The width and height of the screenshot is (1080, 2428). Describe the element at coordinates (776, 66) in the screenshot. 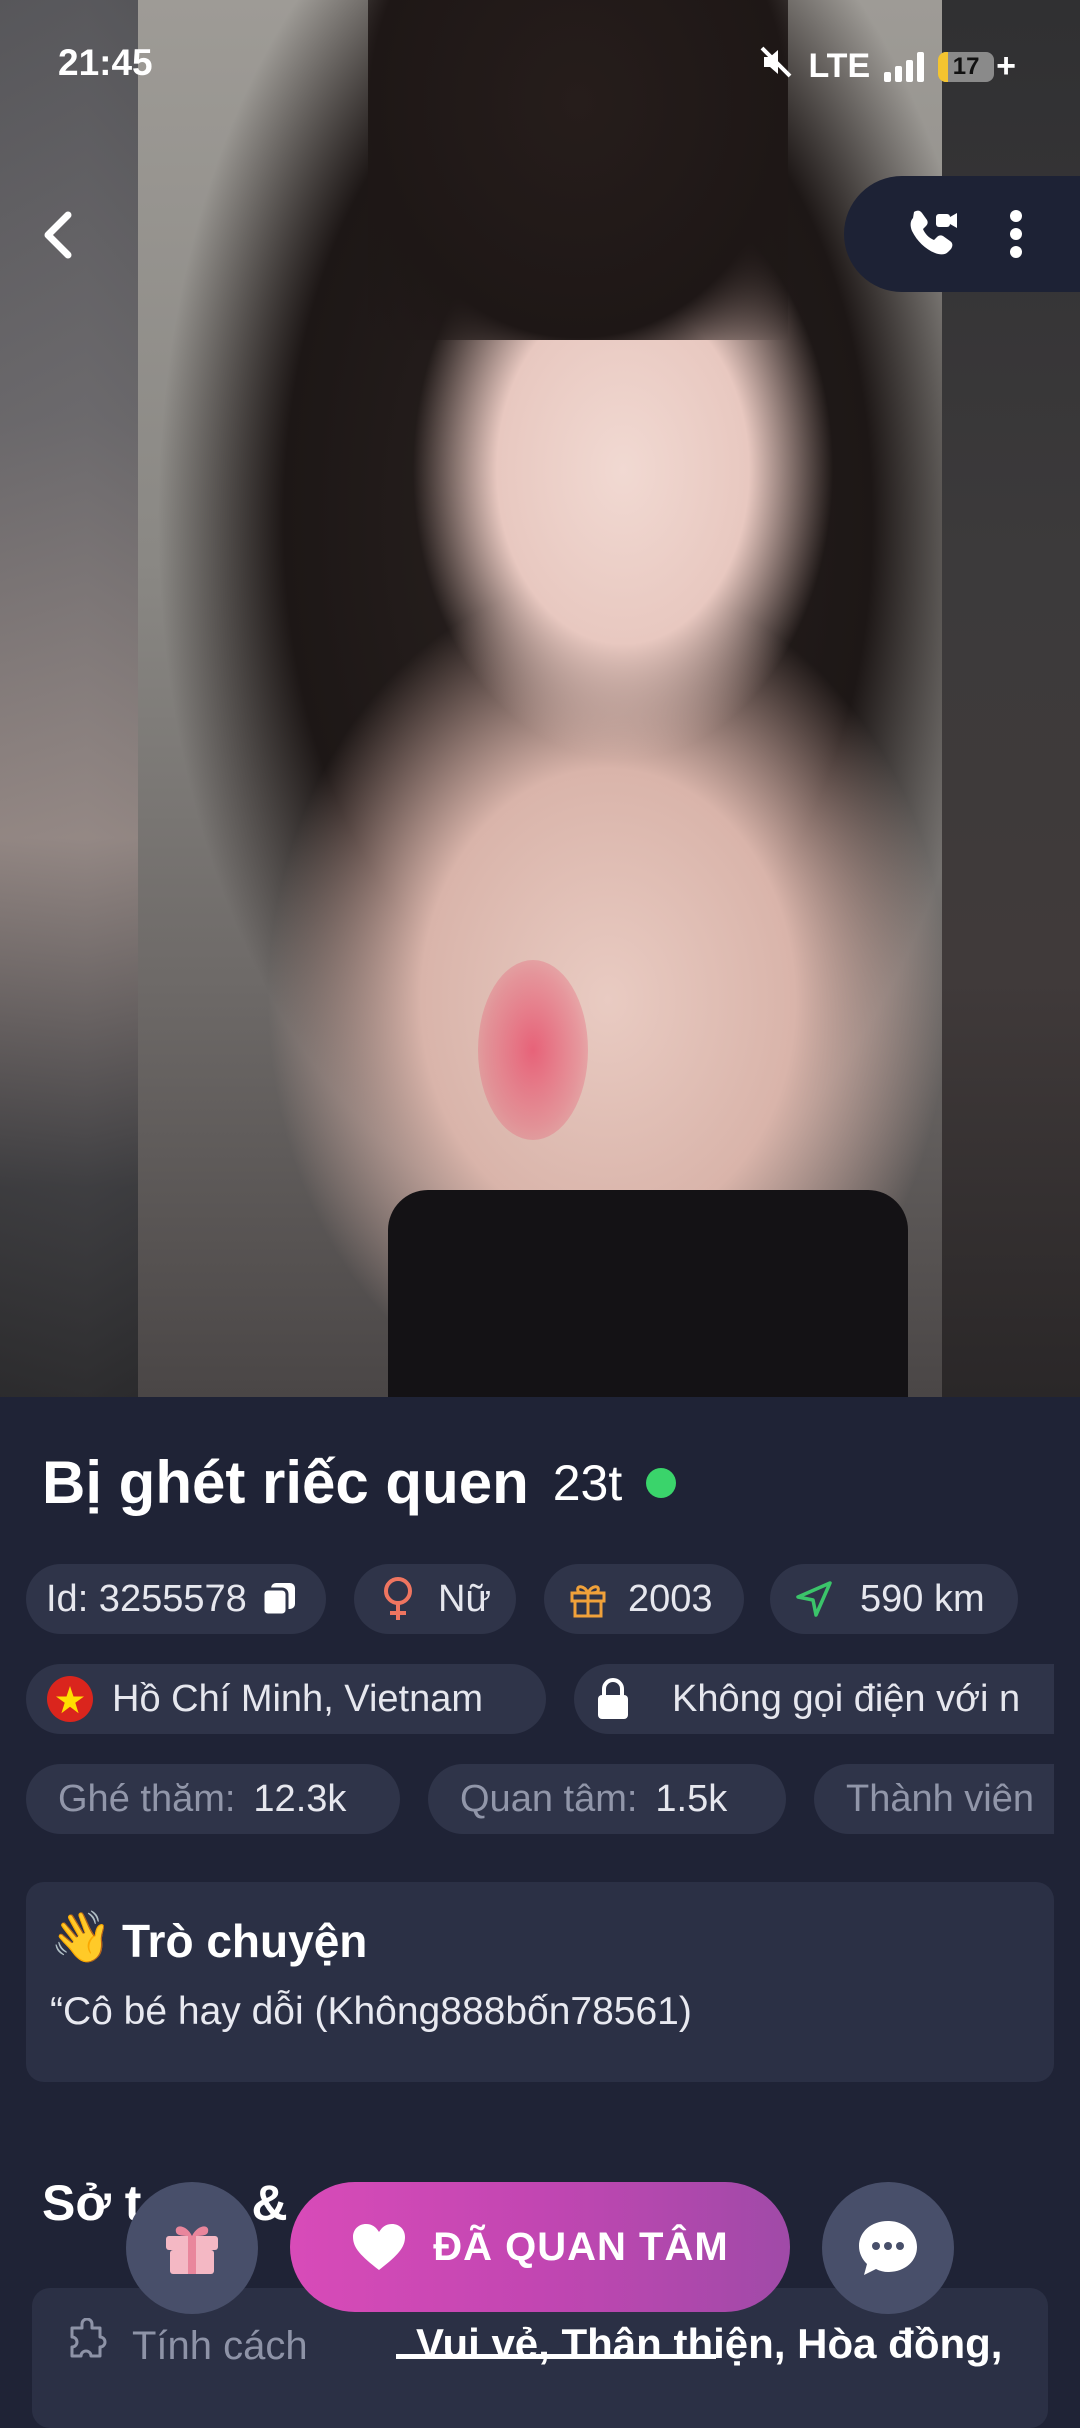

I see `mute-icon` at that location.